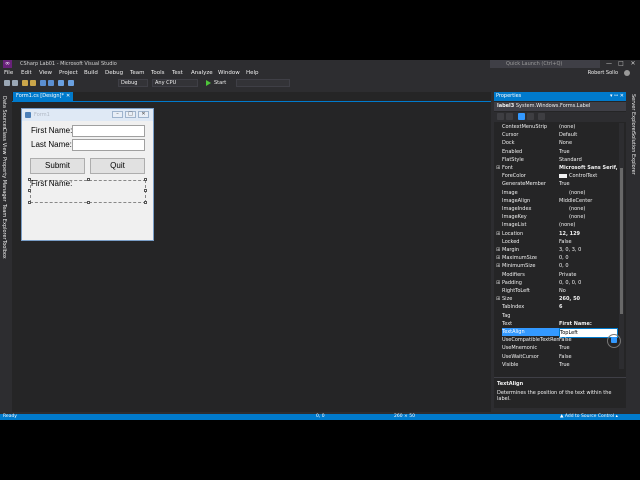  Describe the element at coordinates (556, 250) in the screenshot. I see `property-row: ⊞ Margin 3, 0, 3, 0` at that location.